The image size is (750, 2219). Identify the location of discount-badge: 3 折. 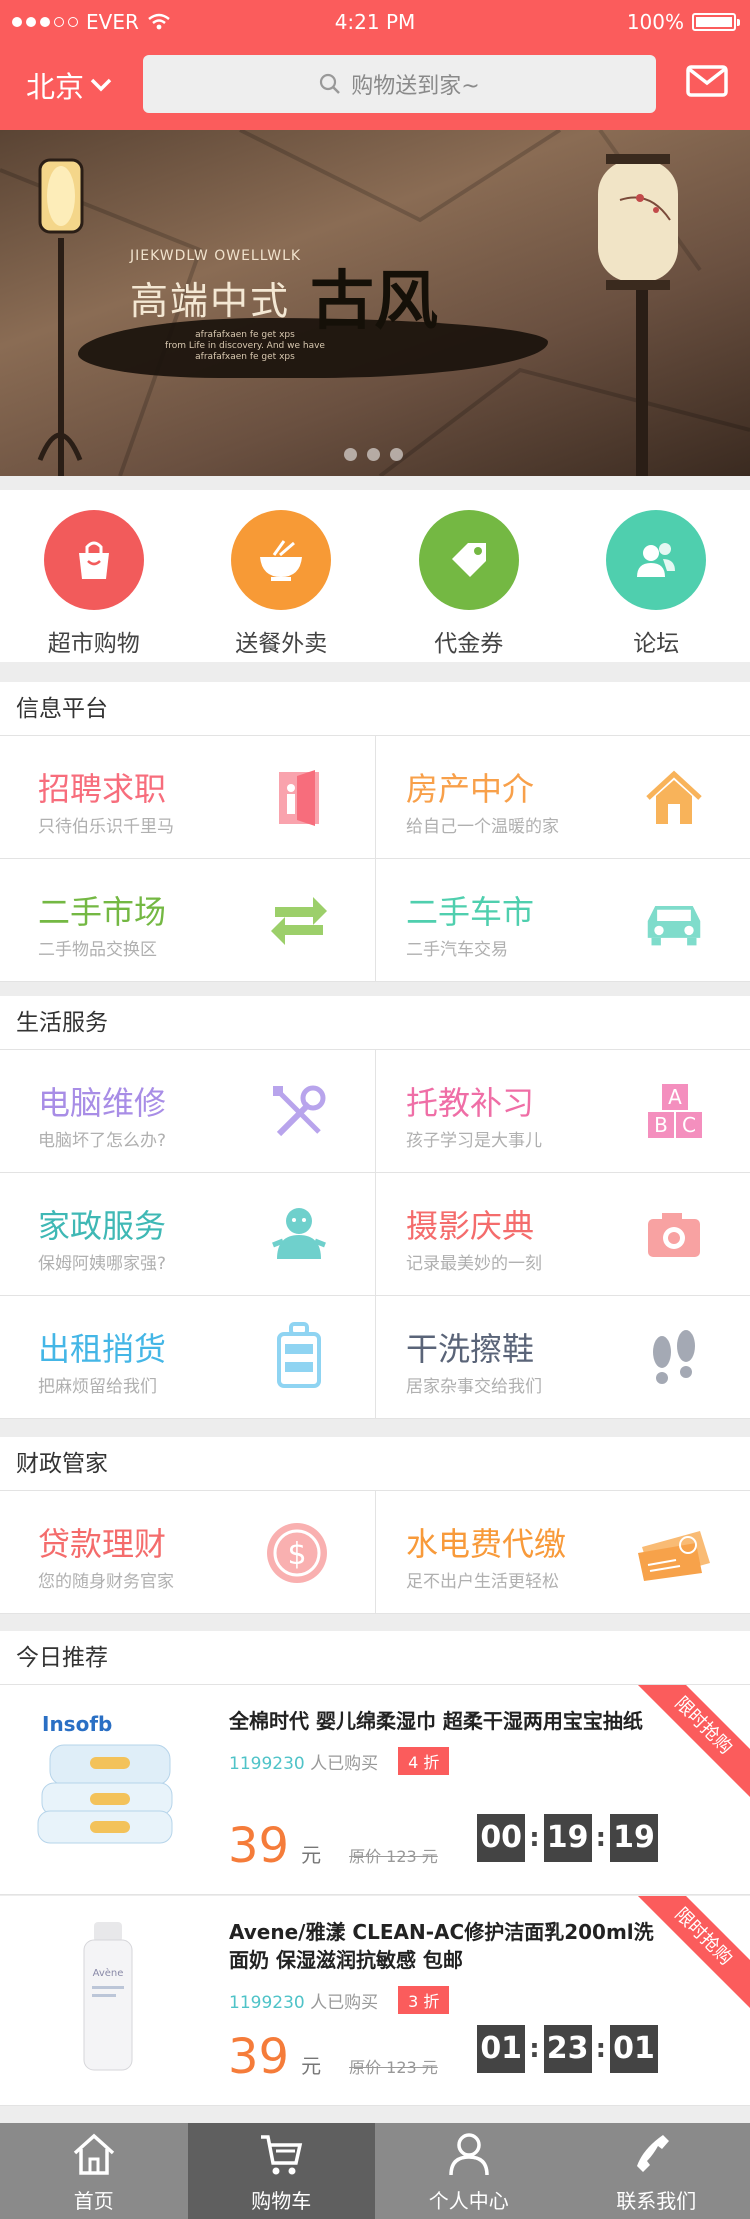
(424, 2000).